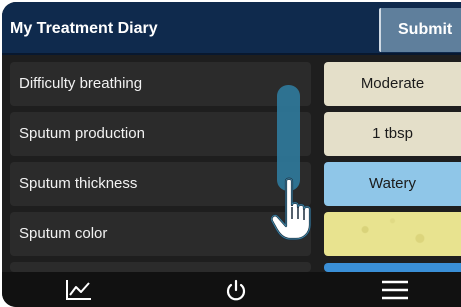 The image size is (461, 307). Describe the element at coordinates (291, 209) in the screenshot. I see `pointer-hand-icon` at that location.